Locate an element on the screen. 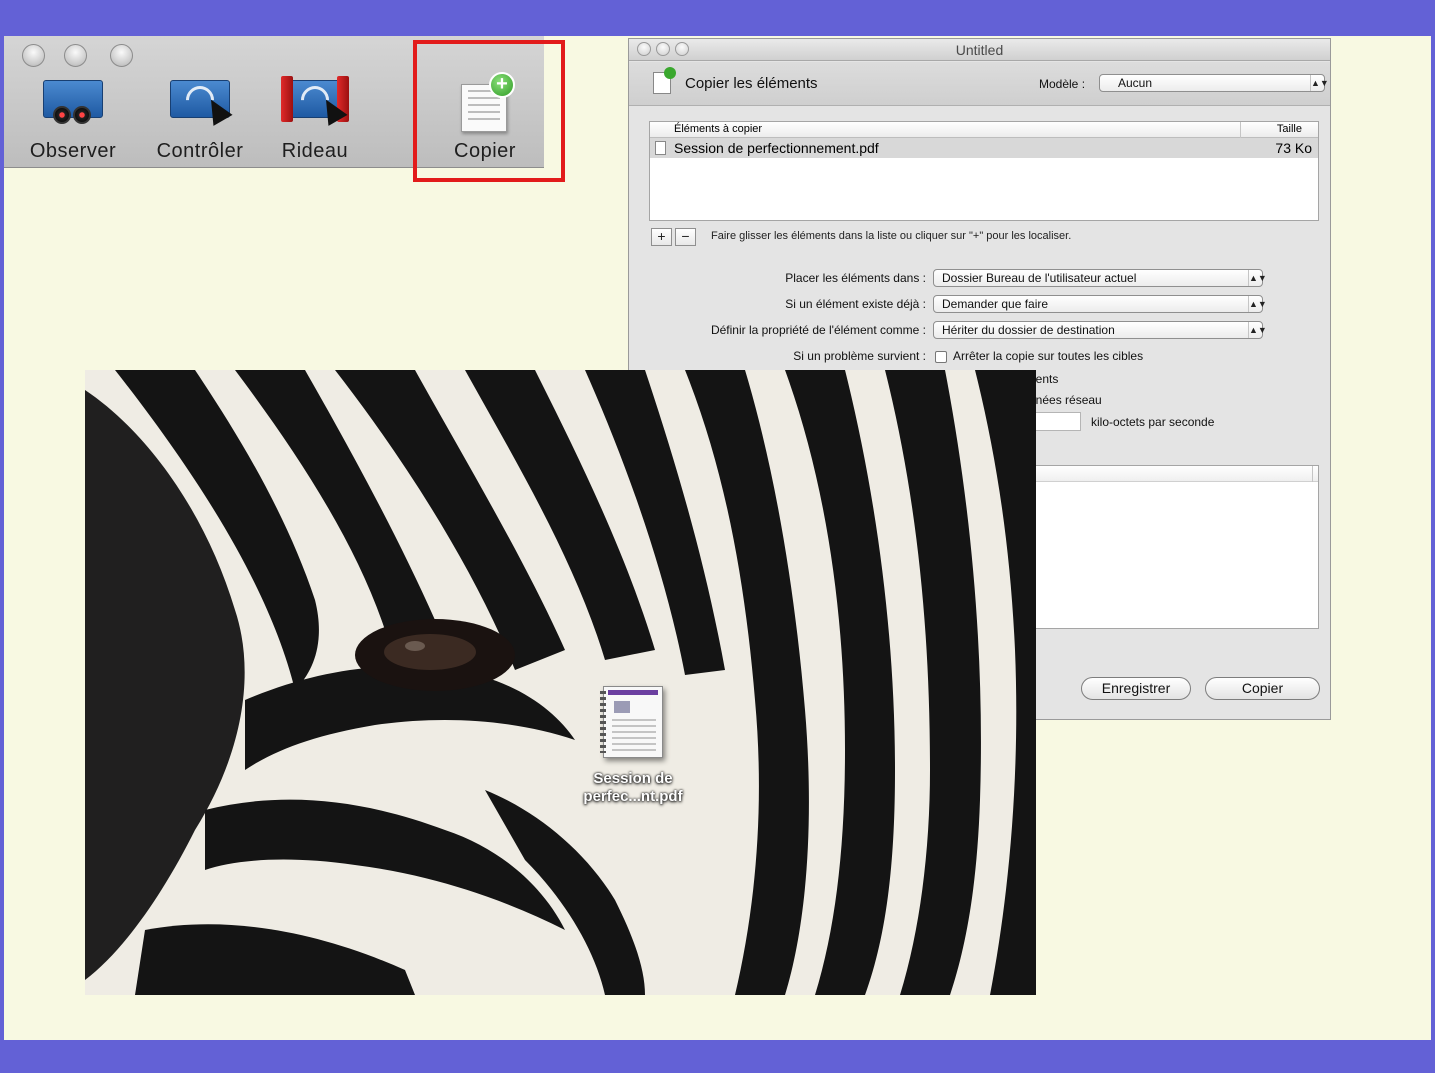 The image size is (1435, 1073). desktop-file-label: Session de perfec...nt.pdf is located at coordinates (633, 788).